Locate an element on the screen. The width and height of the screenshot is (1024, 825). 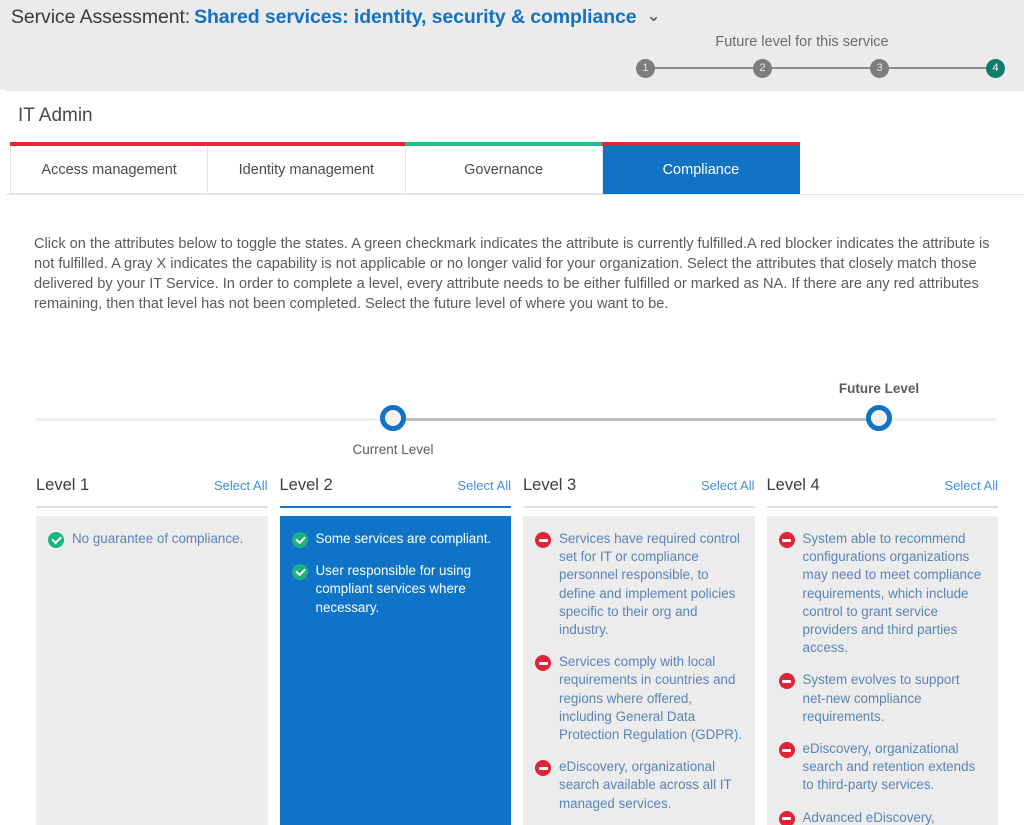
level-slider-track-left is located at coordinates (213, 419).